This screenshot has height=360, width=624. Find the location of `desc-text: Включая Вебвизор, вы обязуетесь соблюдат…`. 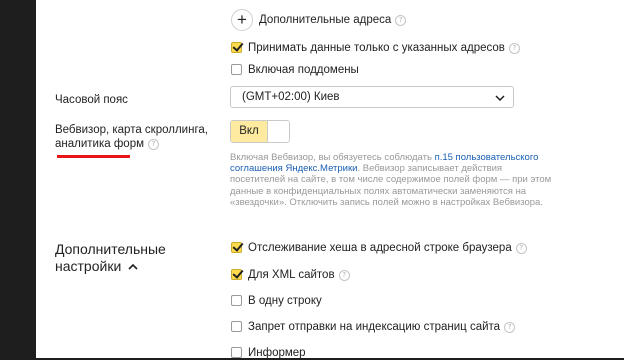

desc-text: Включая Вебвизор, вы обязуетесь соблюдат… is located at coordinates (332, 157).